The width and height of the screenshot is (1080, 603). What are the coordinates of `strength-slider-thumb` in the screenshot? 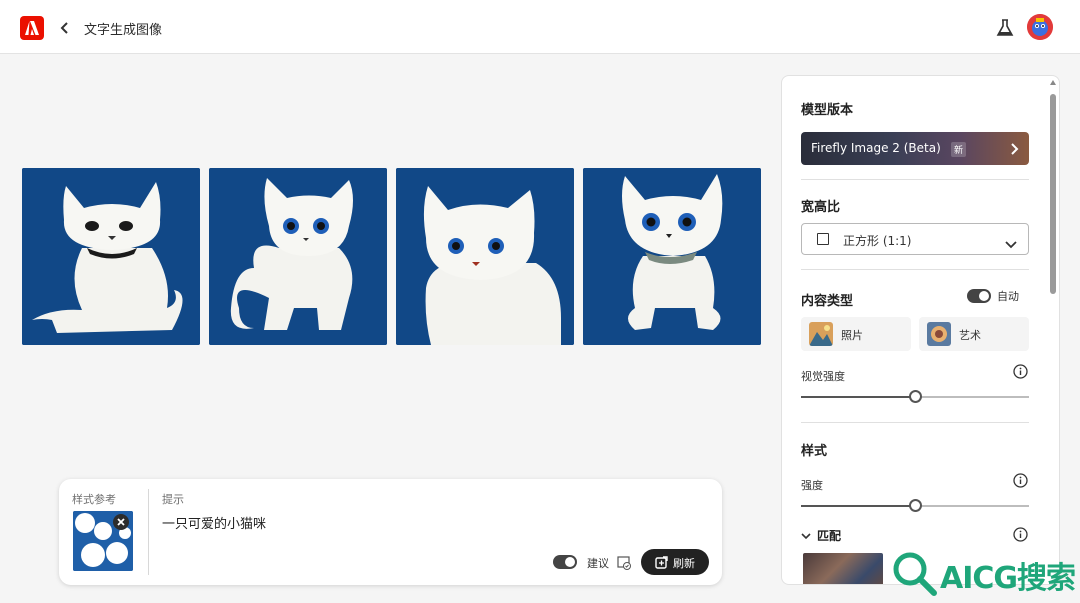 It's located at (915, 505).